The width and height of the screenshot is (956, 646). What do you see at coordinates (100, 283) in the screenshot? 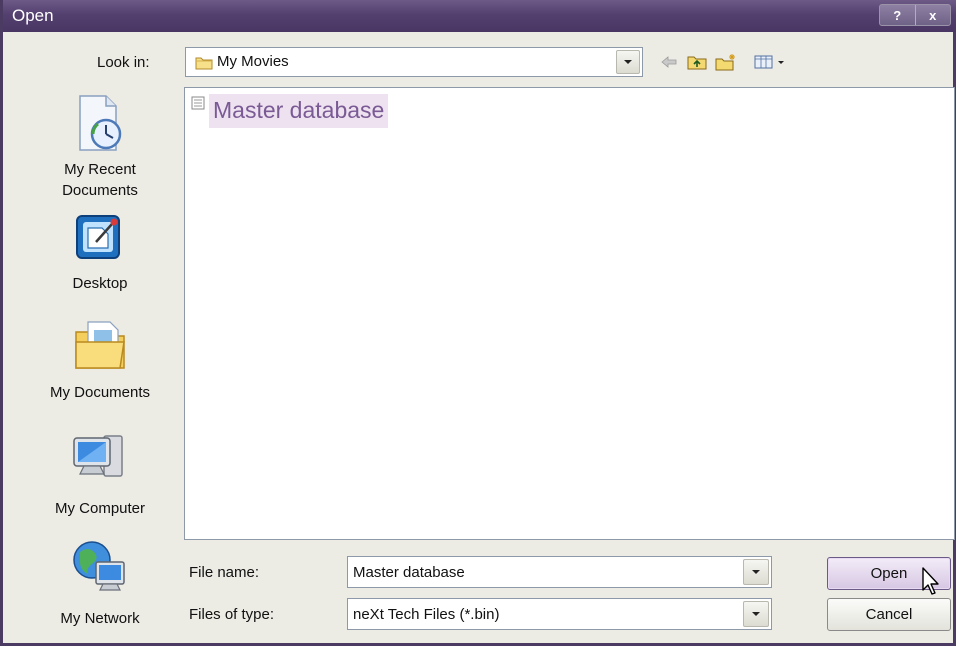
I see `place-label: Desktop` at bounding box center [100, 283].